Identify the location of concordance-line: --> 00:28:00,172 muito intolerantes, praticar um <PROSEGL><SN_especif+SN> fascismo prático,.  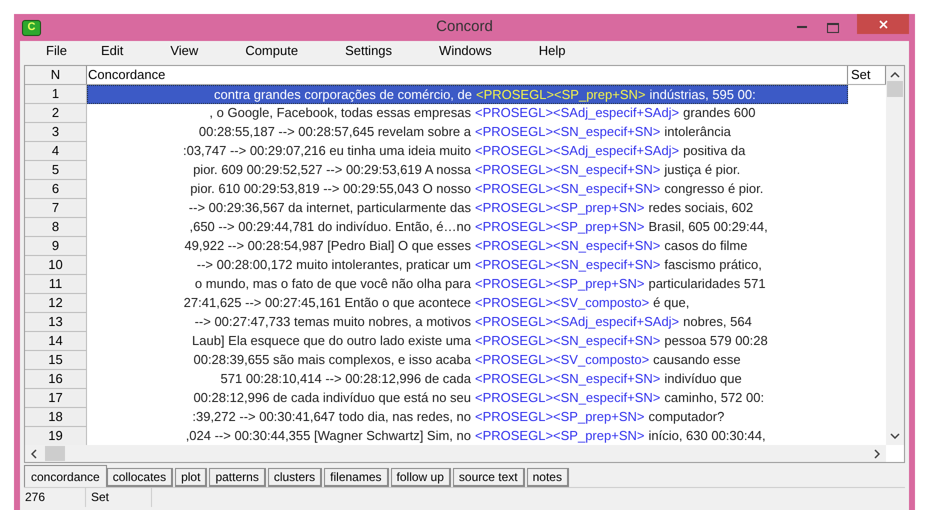
(467, 265).